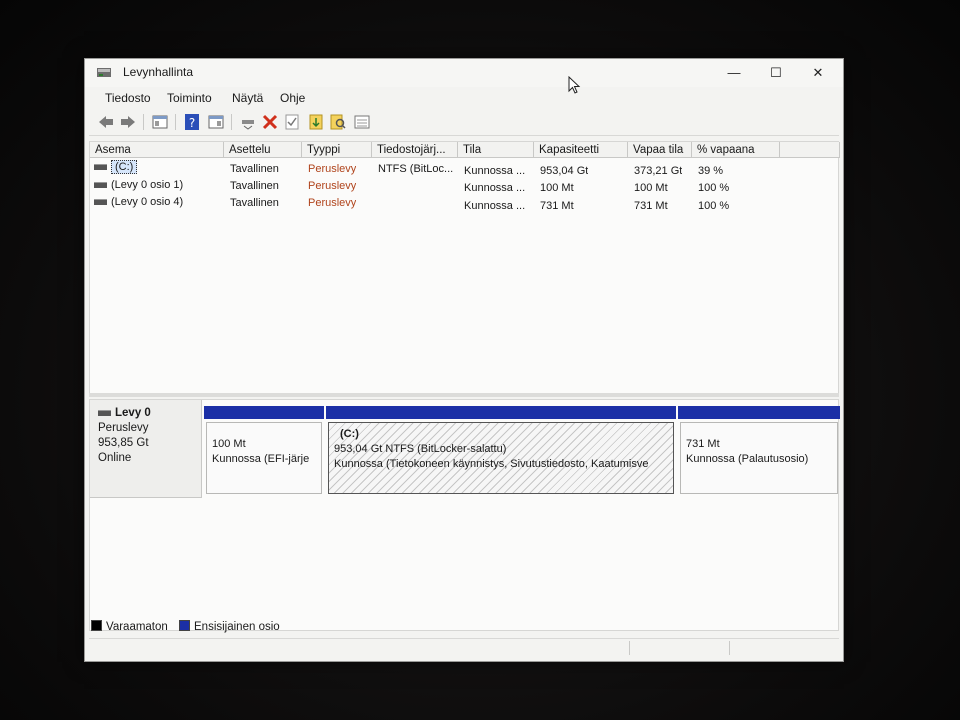 This screenshot has height=720, width=960. I want to click on help-icon: ?, so click(192, 122).